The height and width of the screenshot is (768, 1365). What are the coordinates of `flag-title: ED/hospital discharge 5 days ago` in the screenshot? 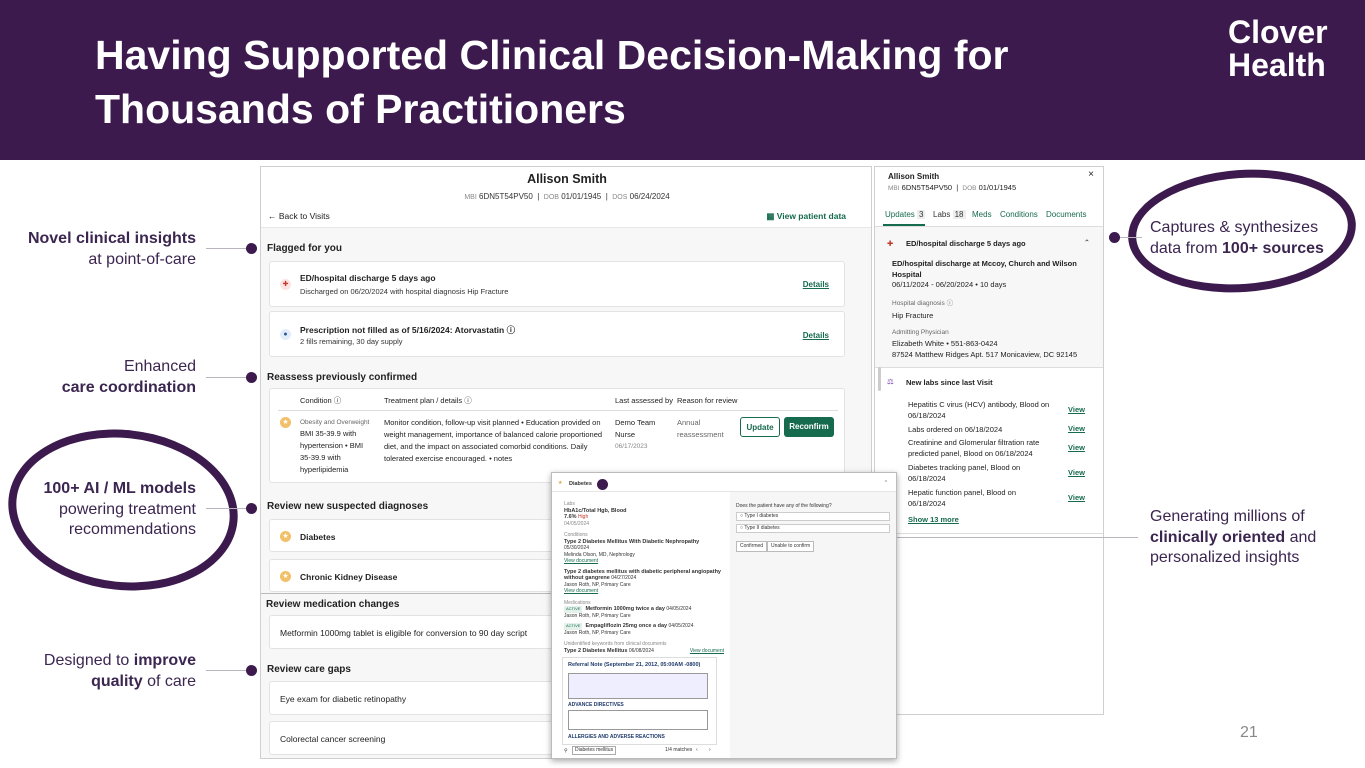 It's located at (368, 278).